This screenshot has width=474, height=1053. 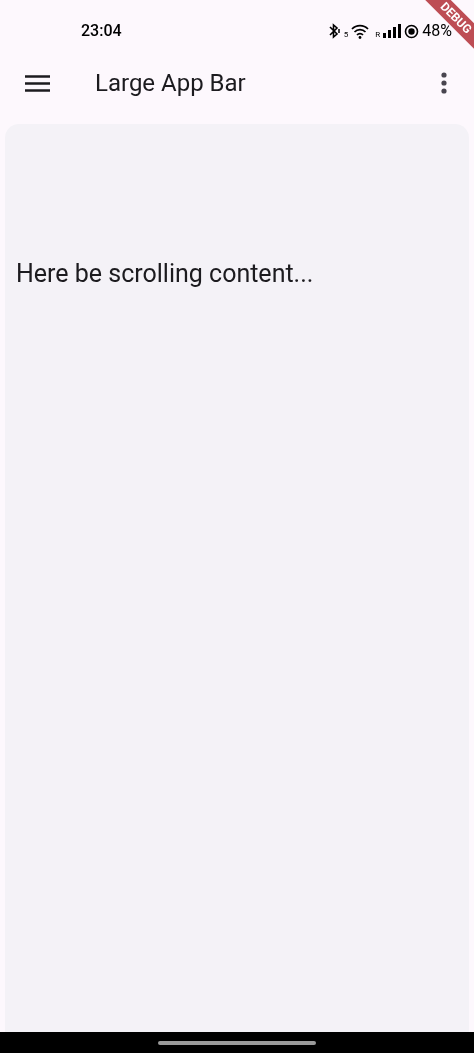 What do you see at coordinates (346, 35) in the screenshot?
I see `wifi-band-label: 5` at bounding box center [346, 35].